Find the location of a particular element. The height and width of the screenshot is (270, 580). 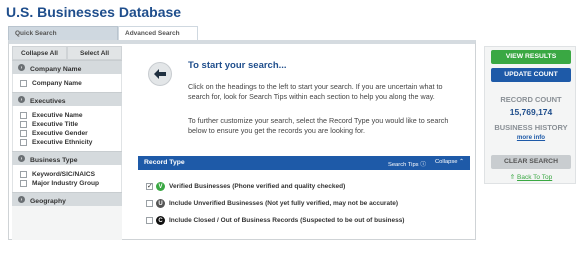

sidebar-header-label: Business Type is located at coordinates (54, 160).